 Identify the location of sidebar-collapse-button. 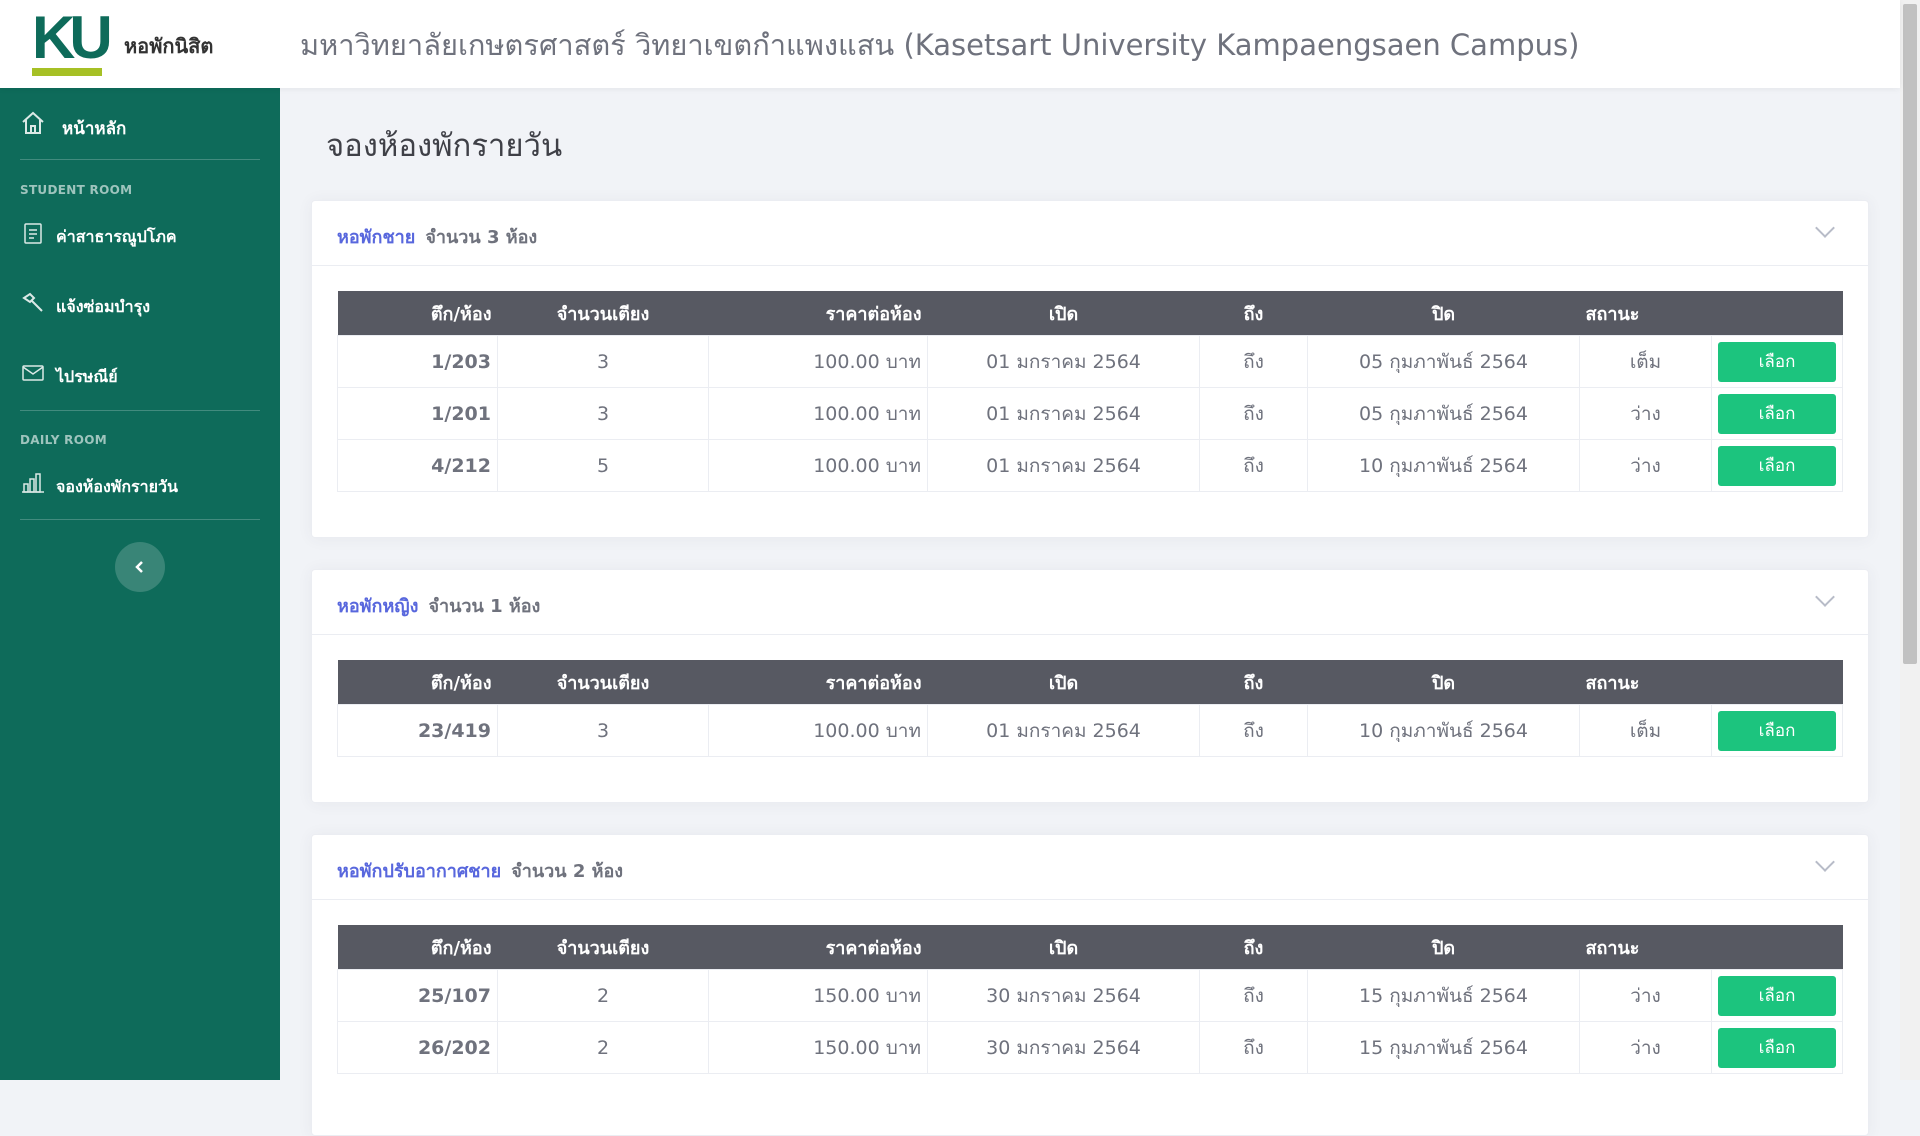
(140, 567).